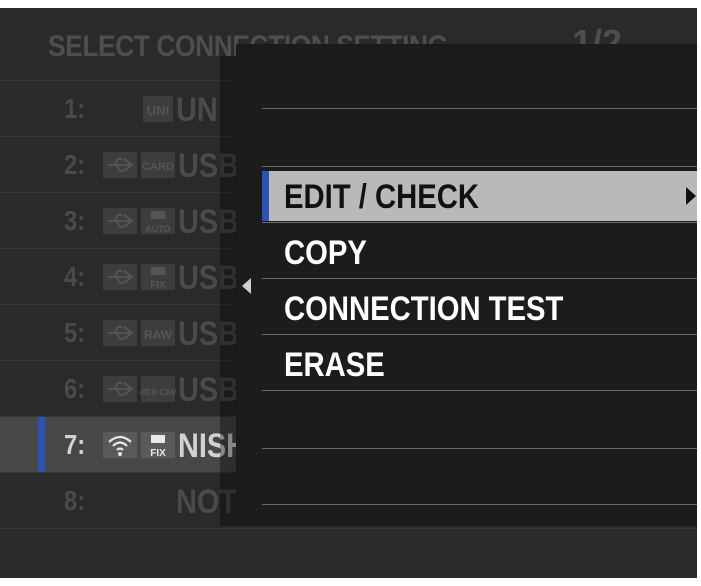  Describe the element at coordinates (75, 276) in the screenshot. I see `row-number: 4:` at that location.